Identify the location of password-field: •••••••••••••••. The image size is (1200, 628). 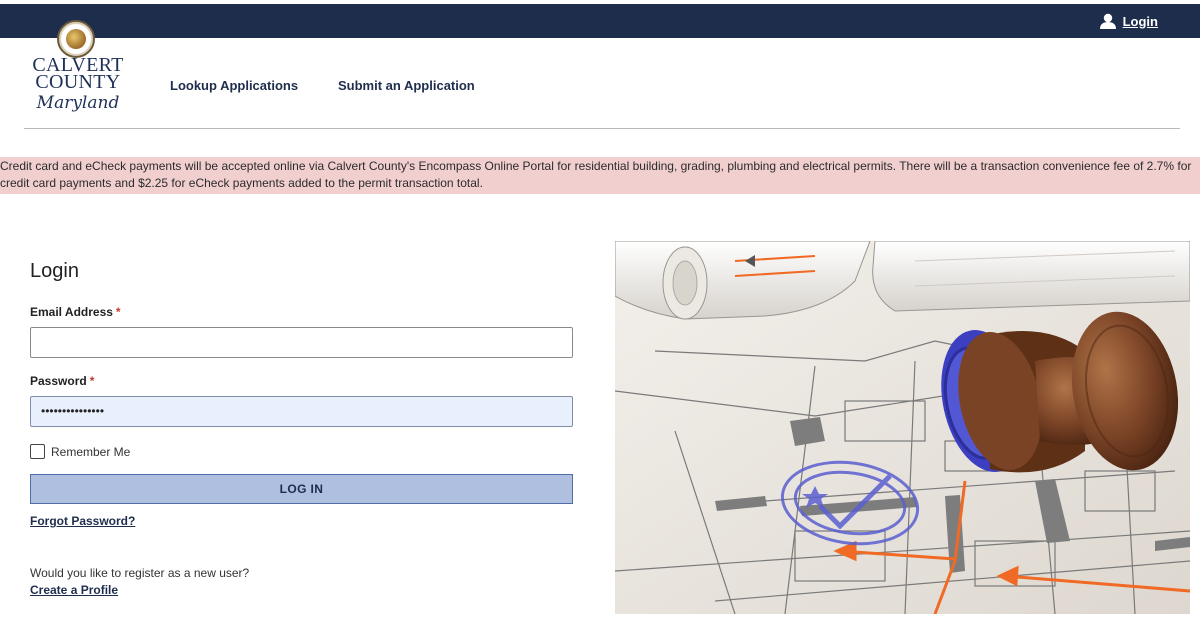
(301, 411).